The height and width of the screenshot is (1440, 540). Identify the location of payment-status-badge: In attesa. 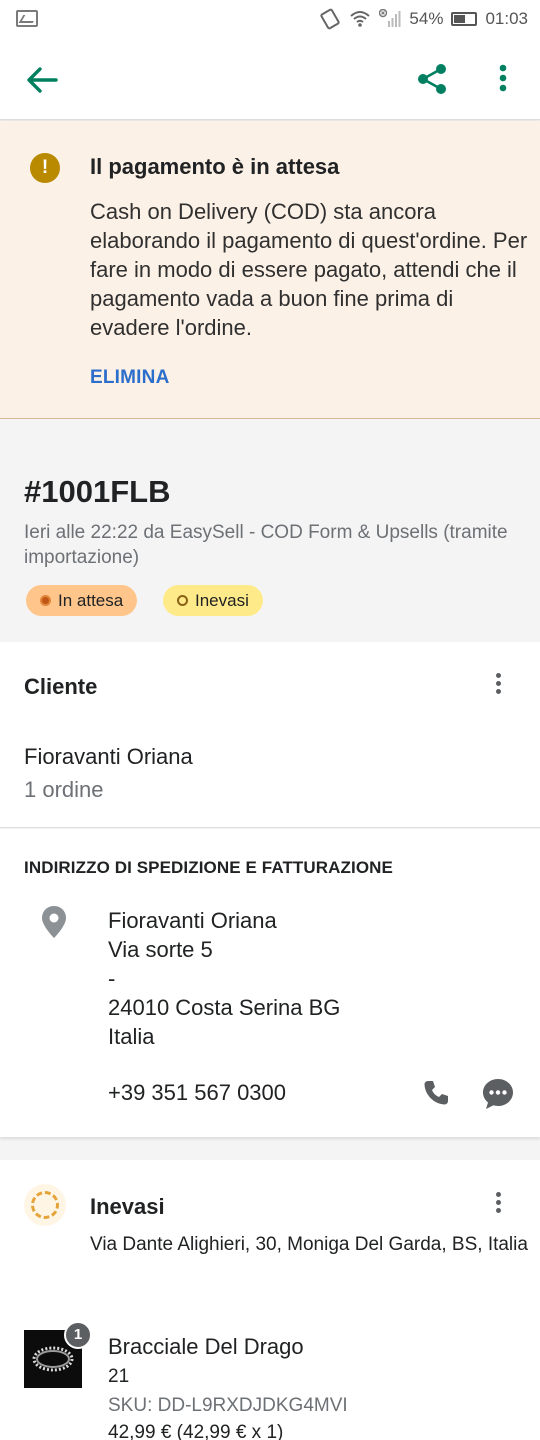
(82, 600).